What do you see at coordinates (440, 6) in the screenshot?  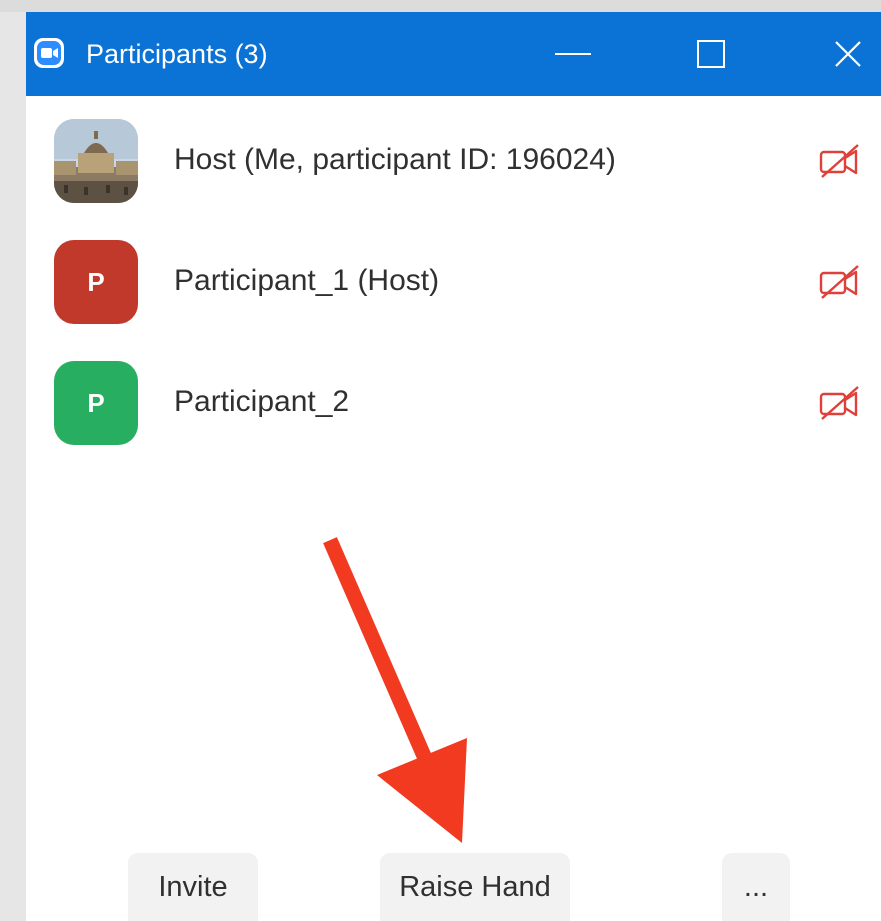 I see `desktop-background` at bounding box center [440, 6].